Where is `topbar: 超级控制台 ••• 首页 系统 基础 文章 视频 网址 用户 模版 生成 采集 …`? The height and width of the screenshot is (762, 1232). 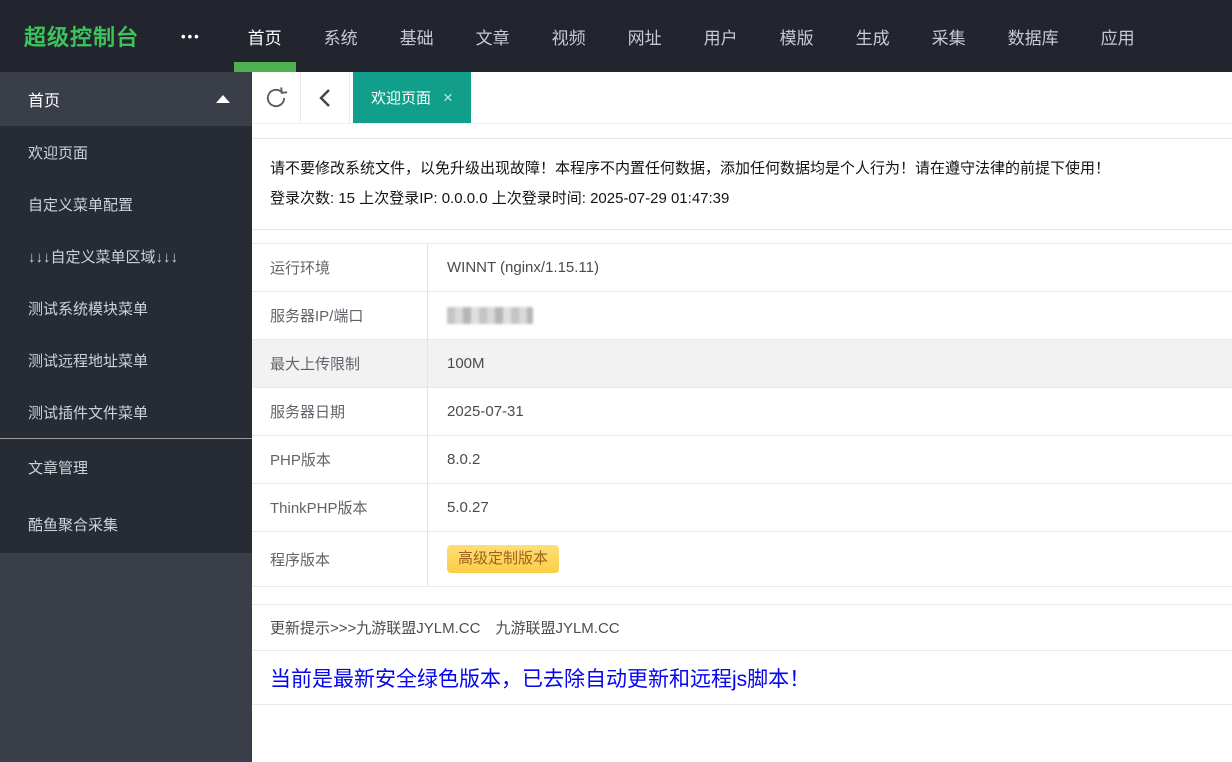 topbar: 超级控制台 ••• 首页 系统 基础 文章 视频 网址 用户 模版 生成 采集 … is located at coordinates (616, 36).